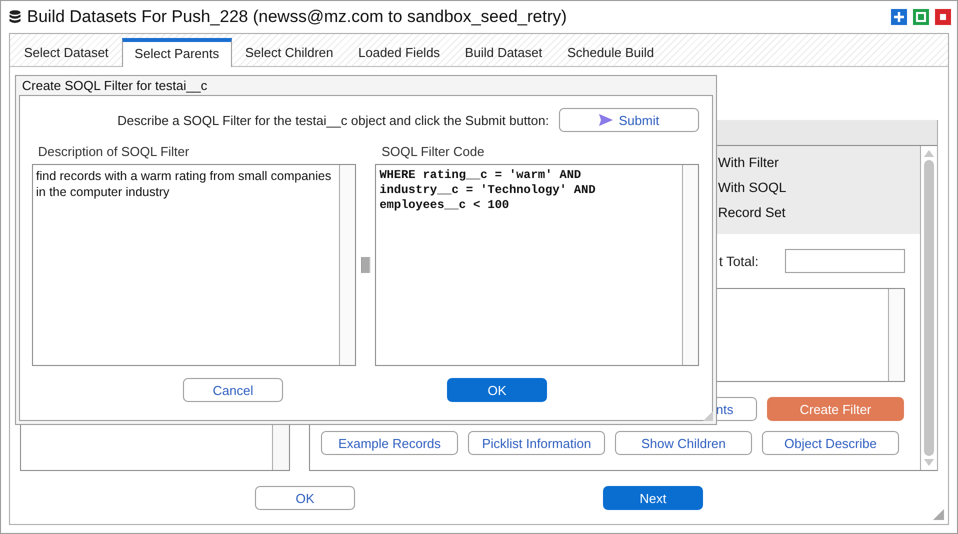 This screenshot has height=534, width=958. Describe the element at coordinates (819, 187) in the screenshot. I see `list-item: With SOQL` at that location.